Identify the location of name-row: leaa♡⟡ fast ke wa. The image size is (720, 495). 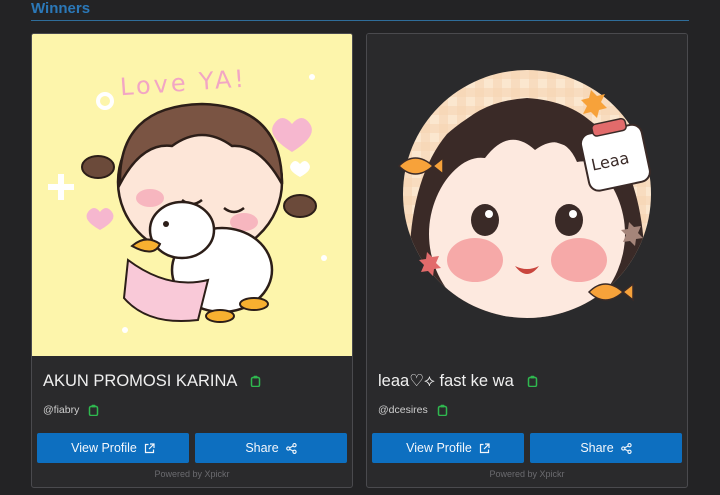
(458, 381).